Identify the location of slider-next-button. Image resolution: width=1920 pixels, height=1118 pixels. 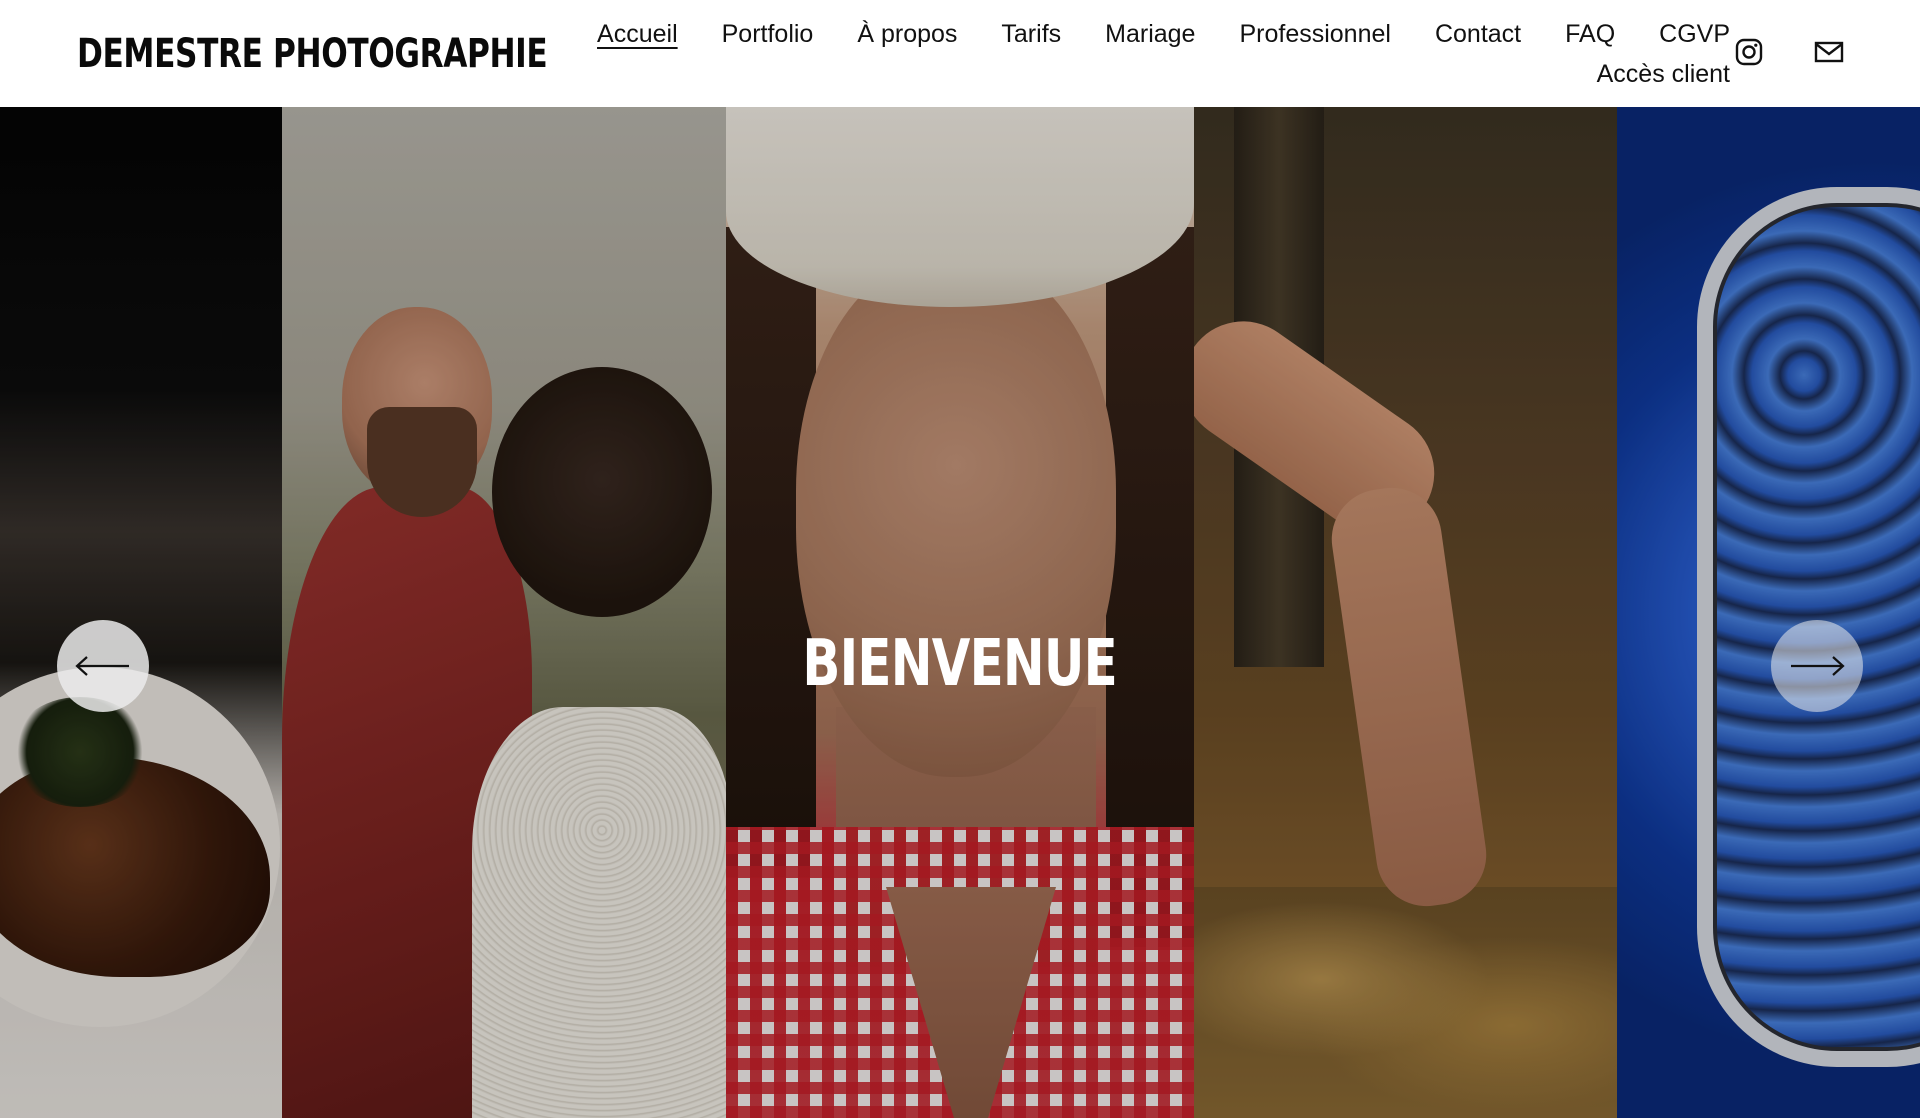
(1817, 666).